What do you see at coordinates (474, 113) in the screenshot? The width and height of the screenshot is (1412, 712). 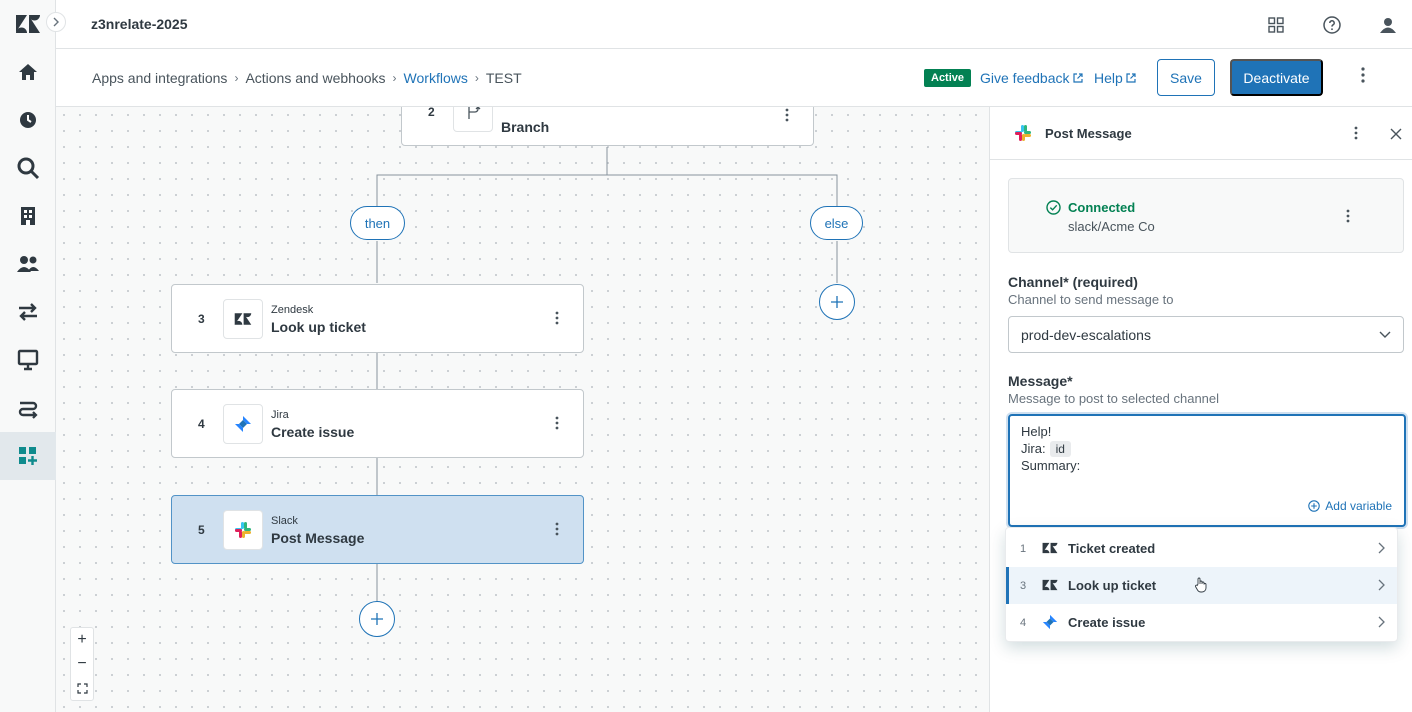 I see `branch-icon` at bounding box center [474, 113].